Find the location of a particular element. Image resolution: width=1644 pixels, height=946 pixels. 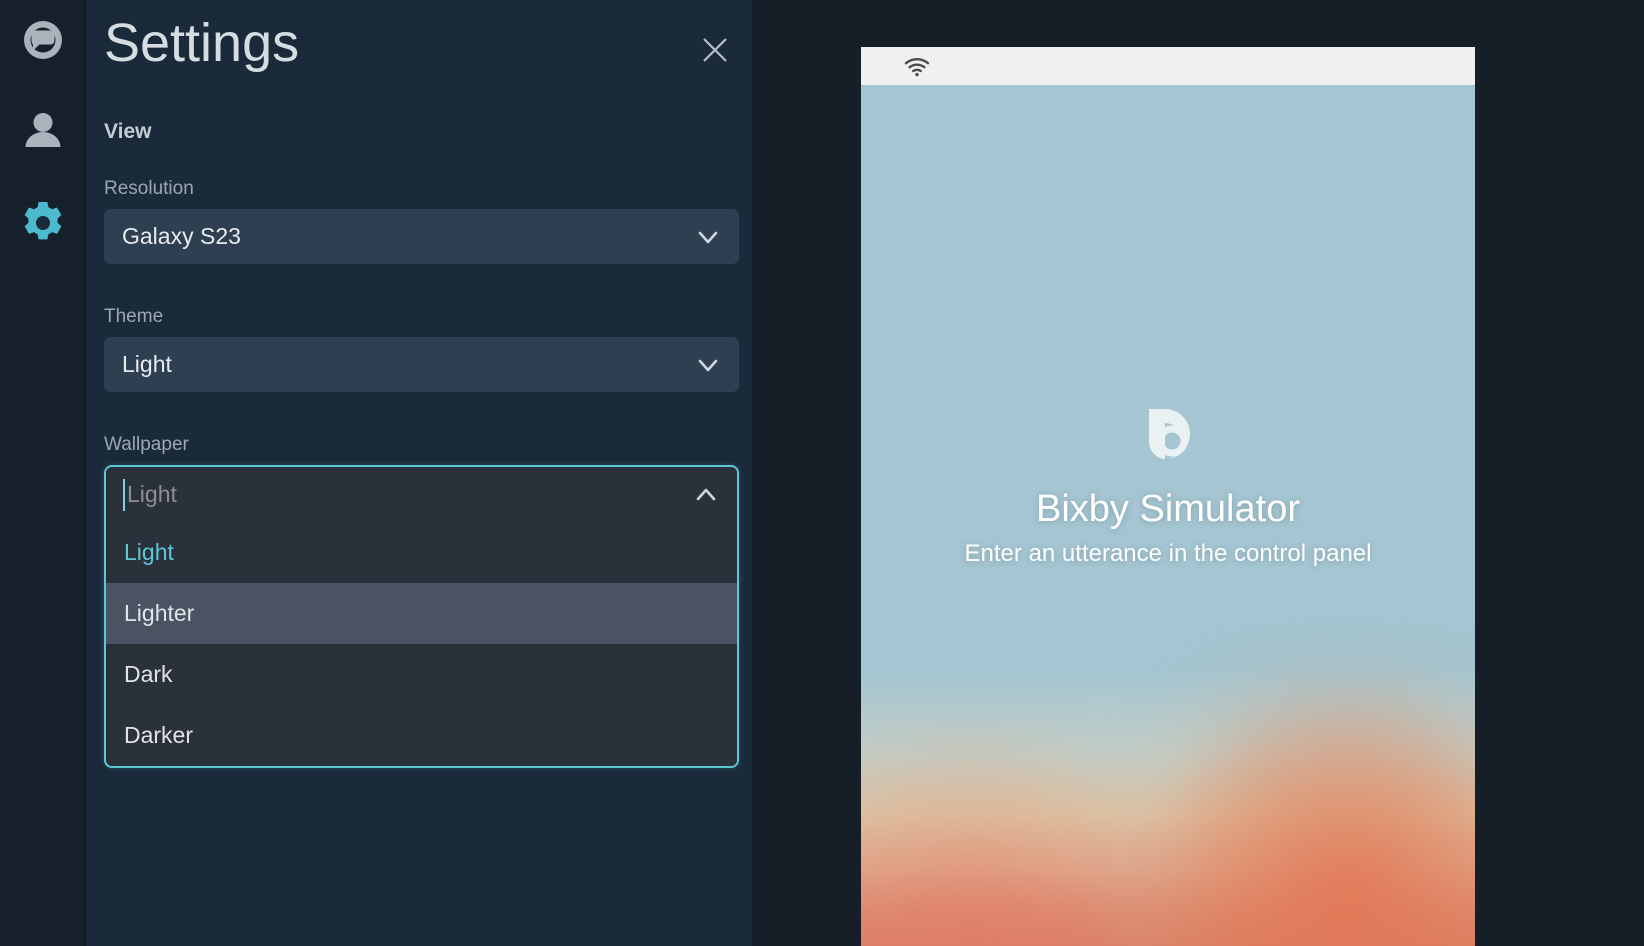

rail-item-conversation is located at coordinates (43, 40).